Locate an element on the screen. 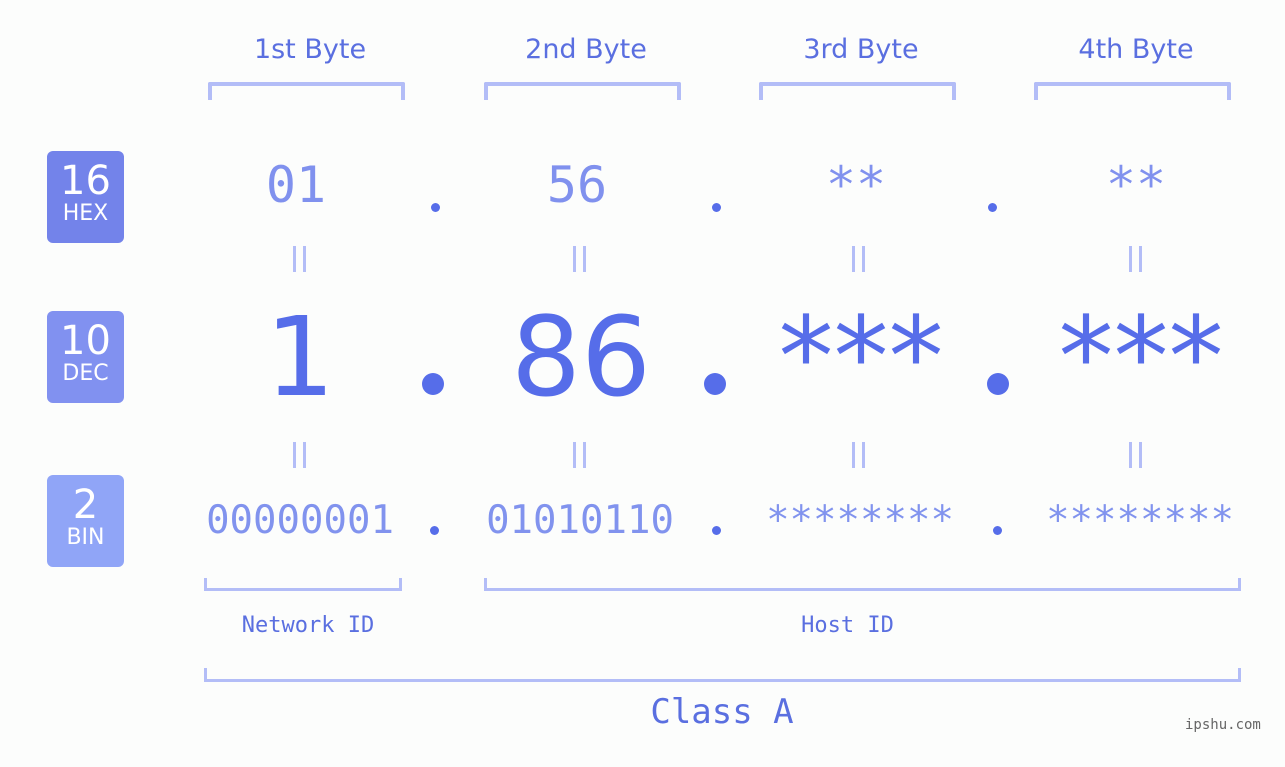 Image resolution: width=1285 pixels, height=767 pixels. bin-value-2: 01010110 is located at coordinates (580, 520).